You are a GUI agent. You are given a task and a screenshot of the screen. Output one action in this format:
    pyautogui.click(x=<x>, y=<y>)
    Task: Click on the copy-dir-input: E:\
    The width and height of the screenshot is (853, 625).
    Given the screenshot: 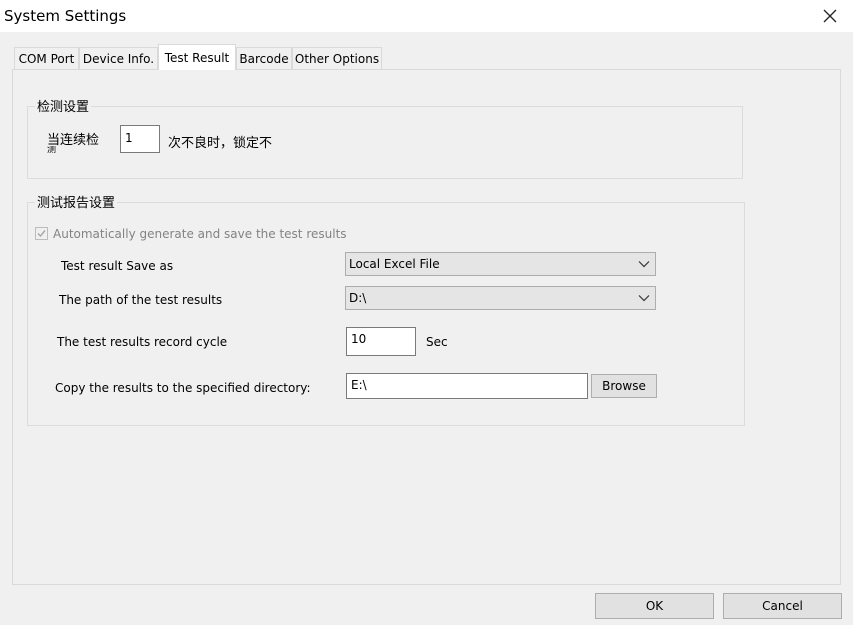 What is the action you would take?
    pyautogui.click(x=467, y=386)
    